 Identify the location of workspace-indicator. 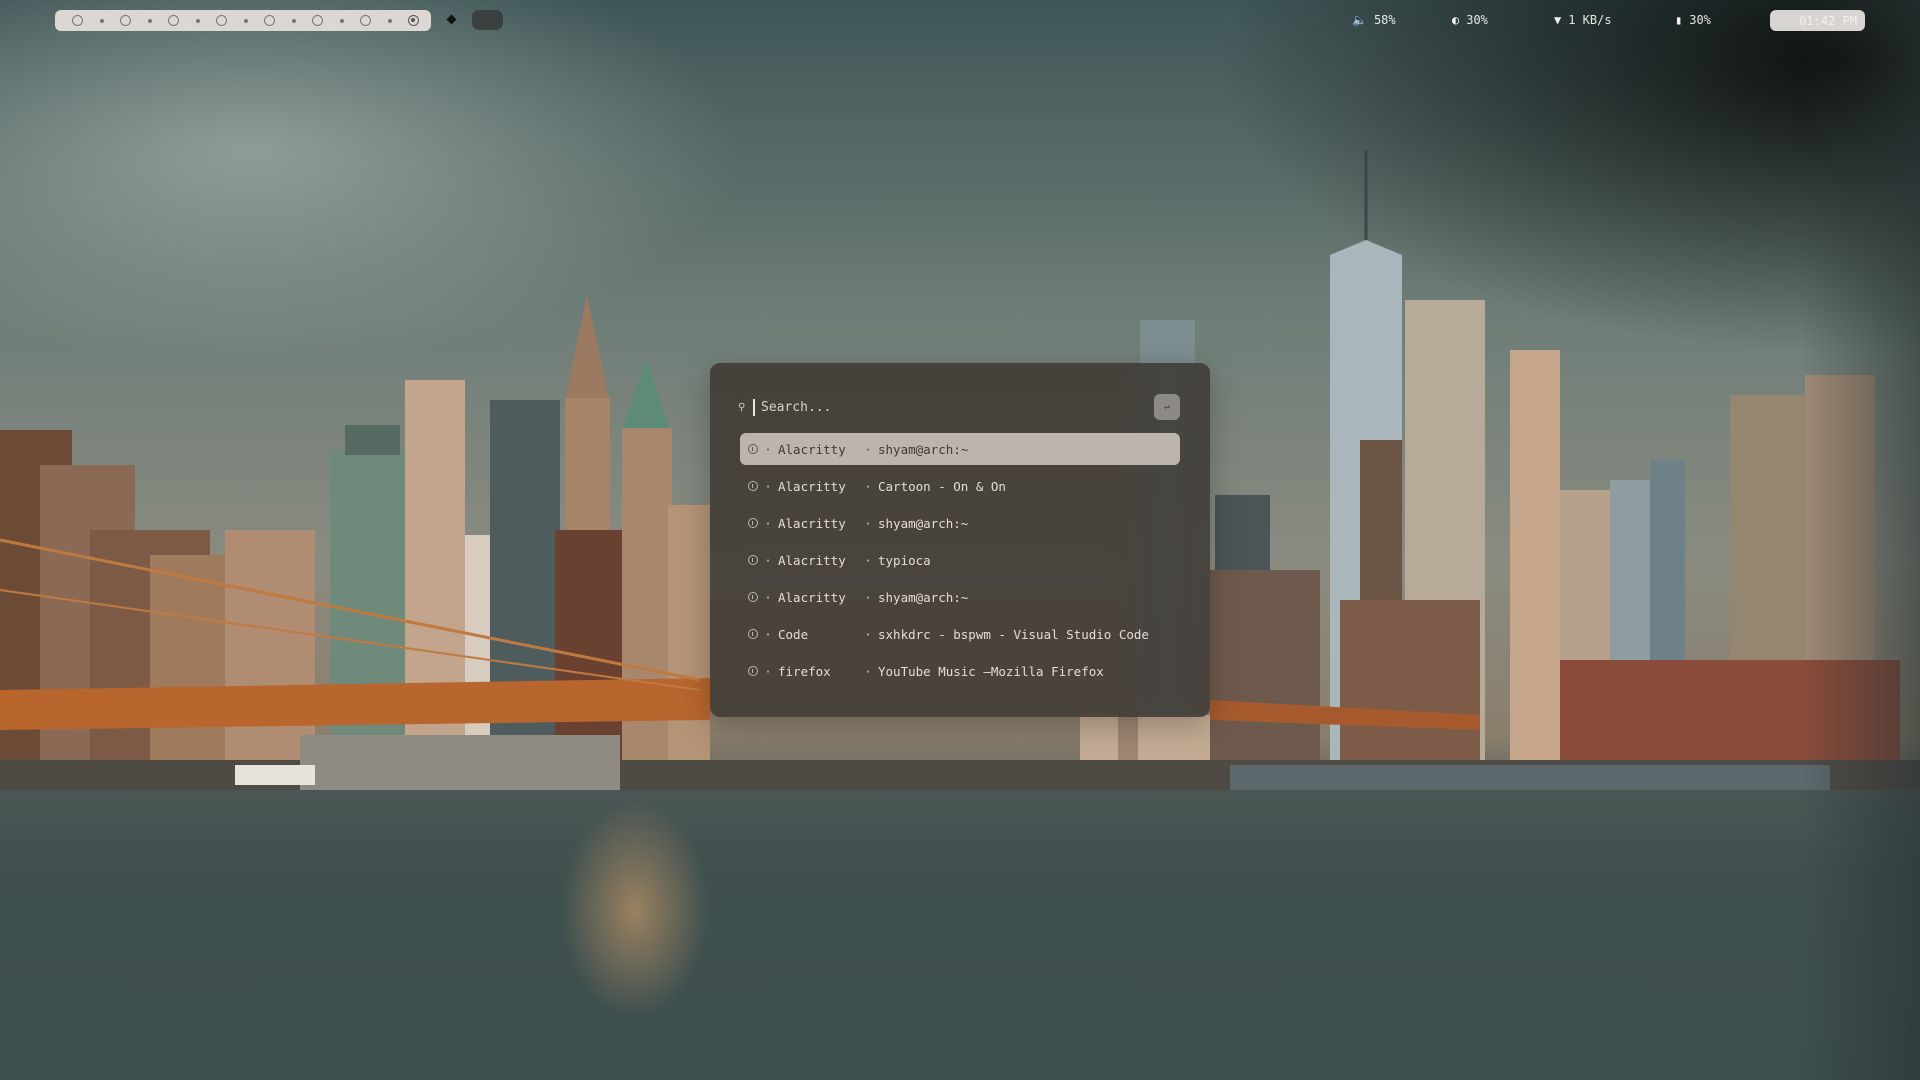
(243, 20).